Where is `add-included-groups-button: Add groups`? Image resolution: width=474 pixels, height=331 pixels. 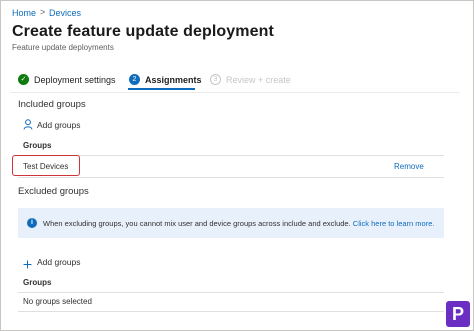 add-included-groups-button: Add groups is located at coordinates (58, 125).